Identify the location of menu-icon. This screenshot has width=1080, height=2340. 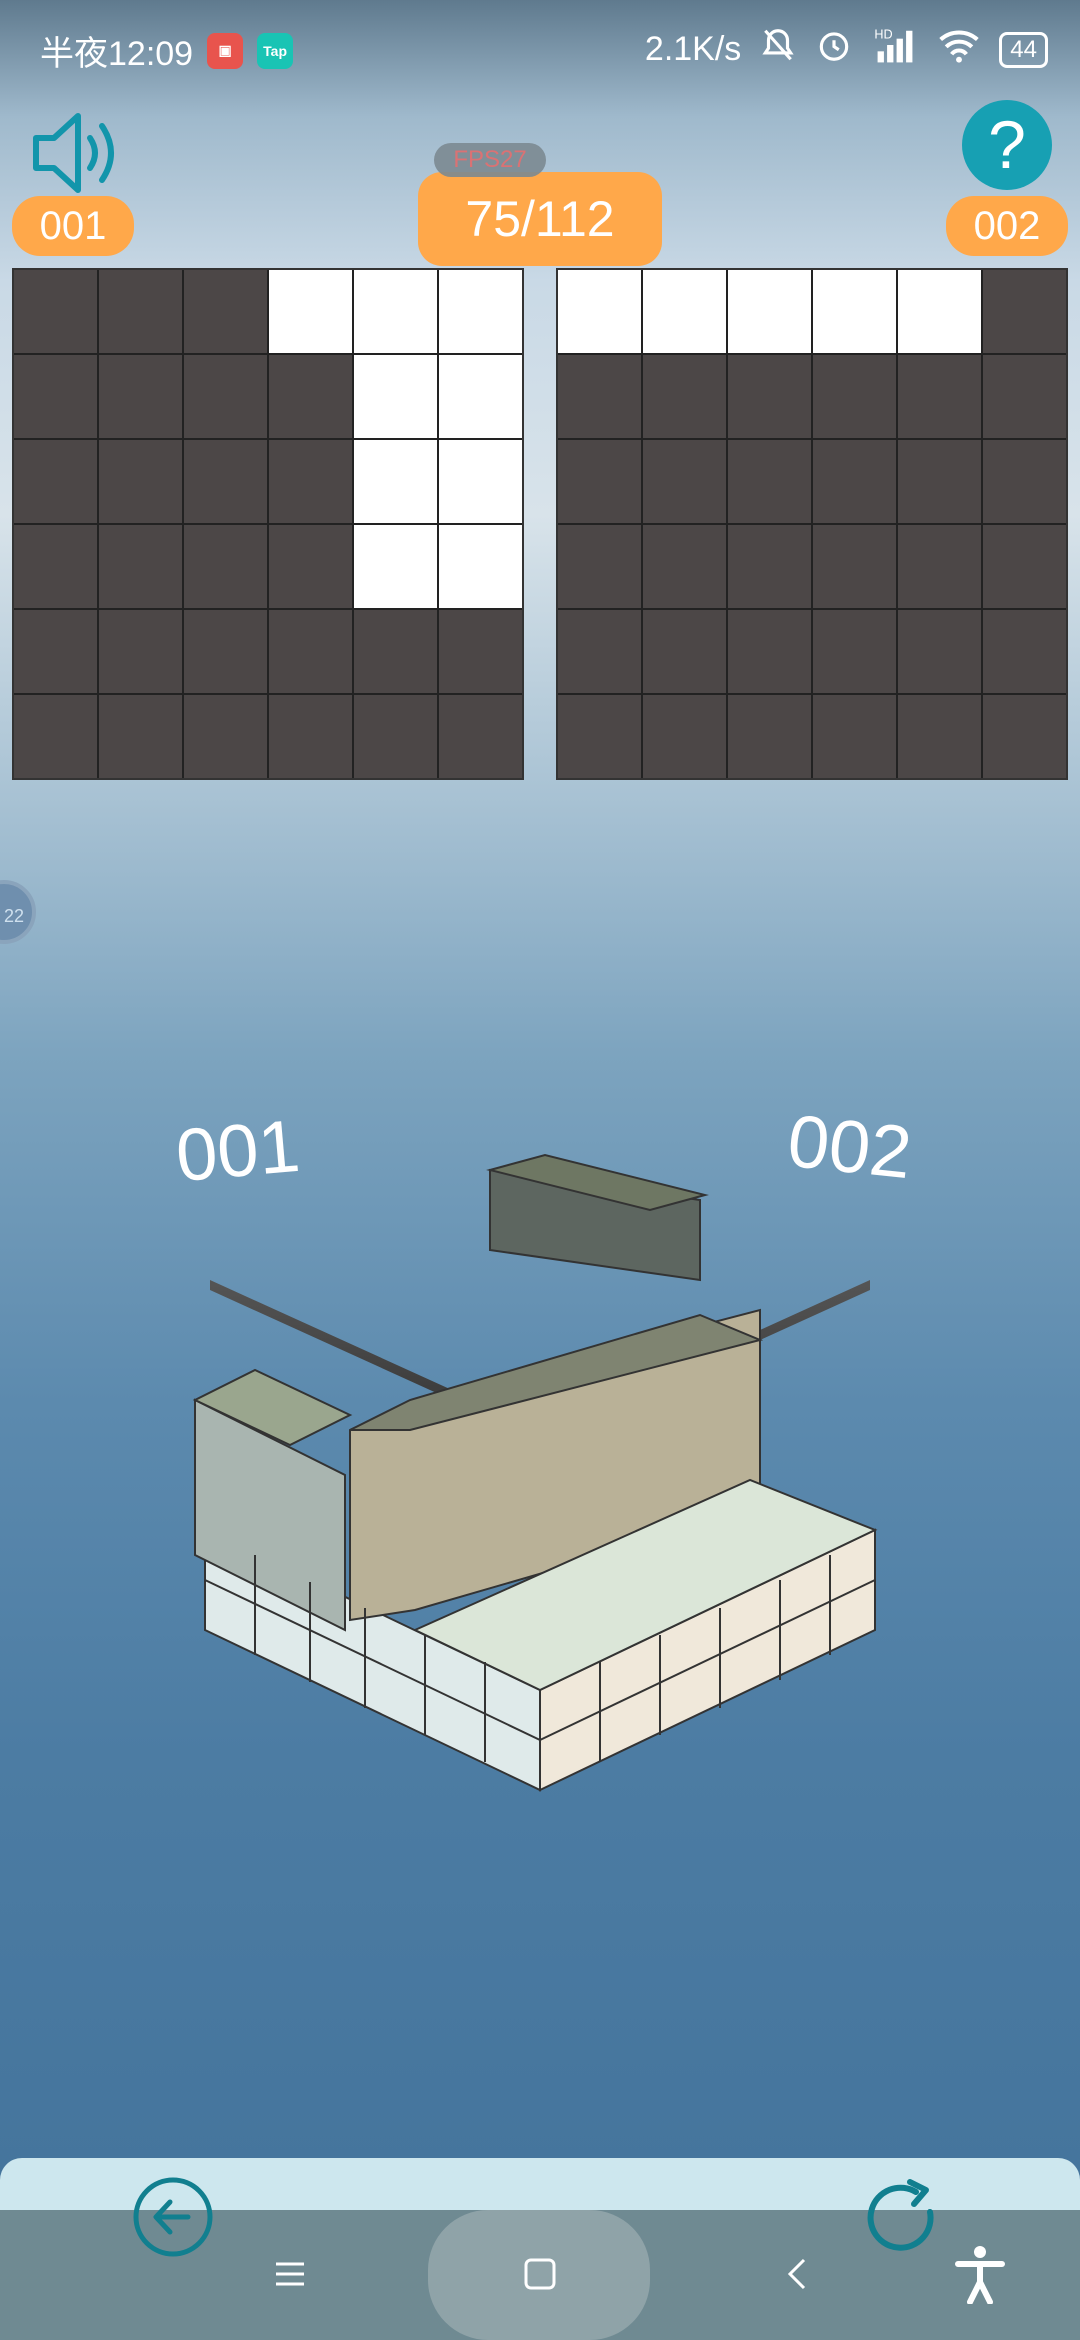
(290, 2274).